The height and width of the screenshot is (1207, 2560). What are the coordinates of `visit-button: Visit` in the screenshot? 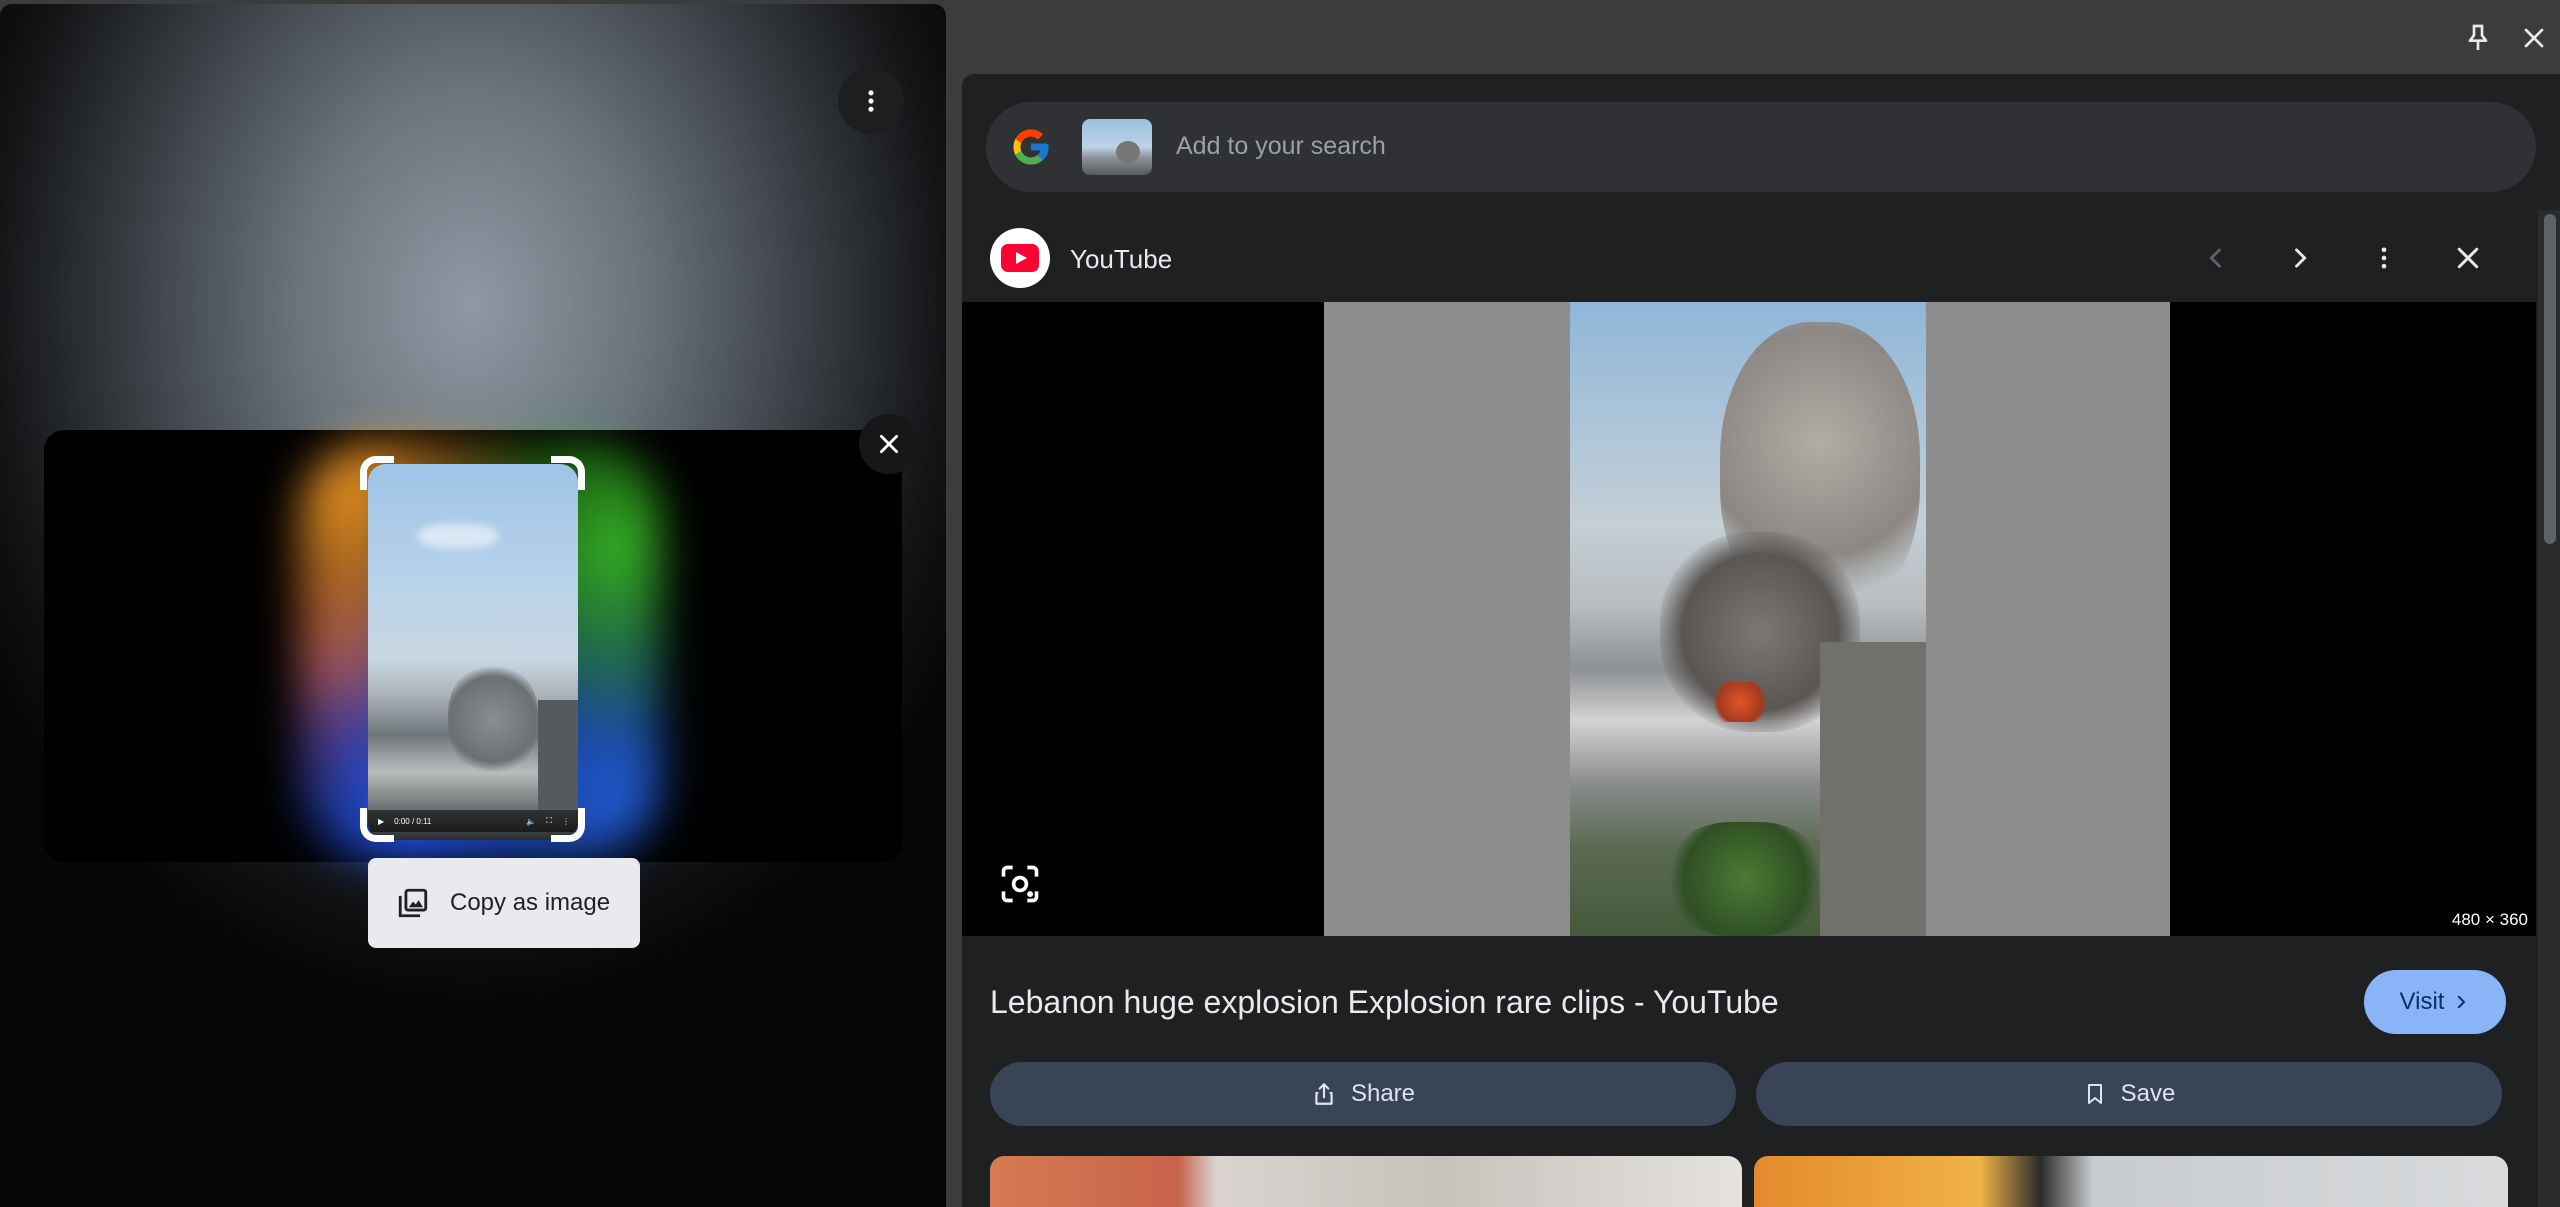 It's located at (2435, 1002).